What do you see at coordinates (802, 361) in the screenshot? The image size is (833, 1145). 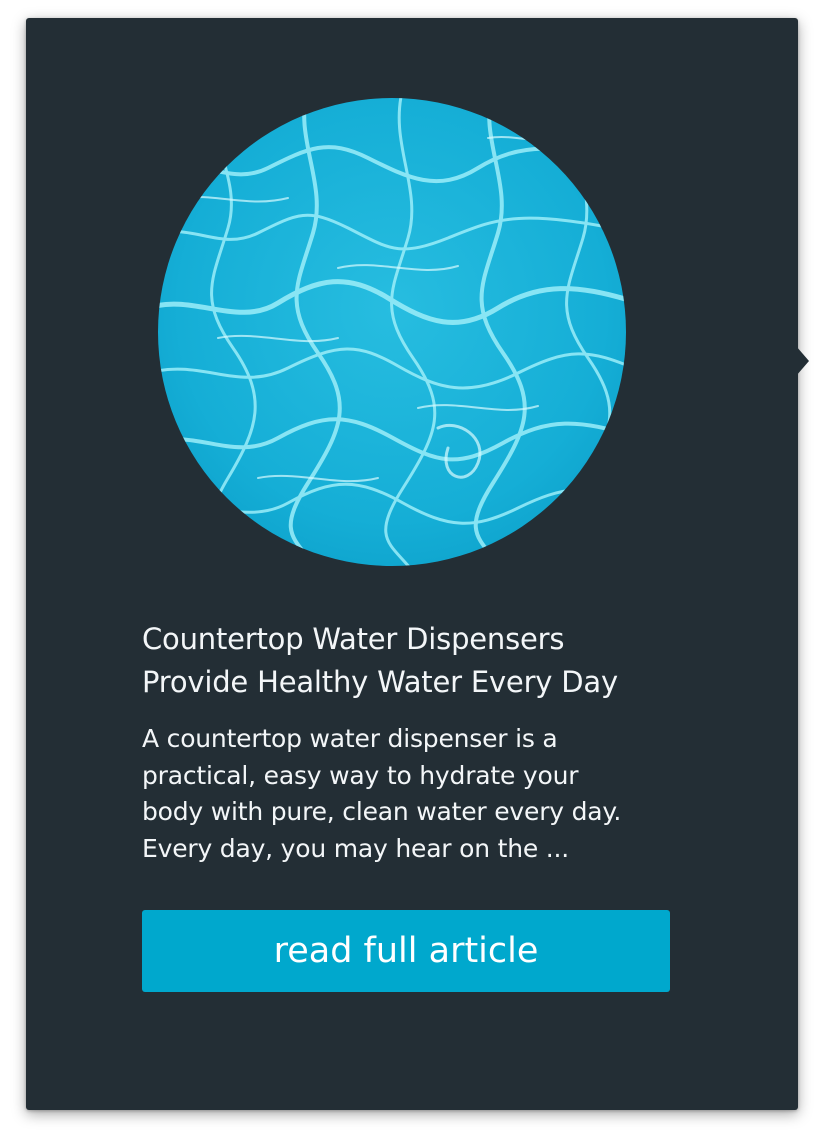 I see `card-pointer-arrow` at bounding box center [802, 361].